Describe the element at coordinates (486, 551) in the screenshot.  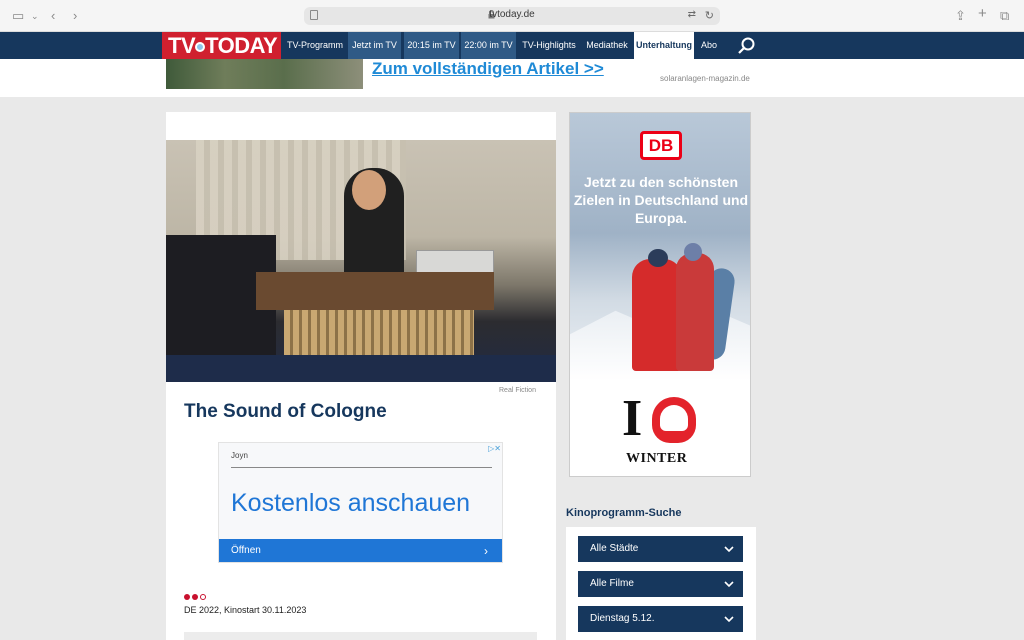
I see `chevron-right-icon: ›` at that location.